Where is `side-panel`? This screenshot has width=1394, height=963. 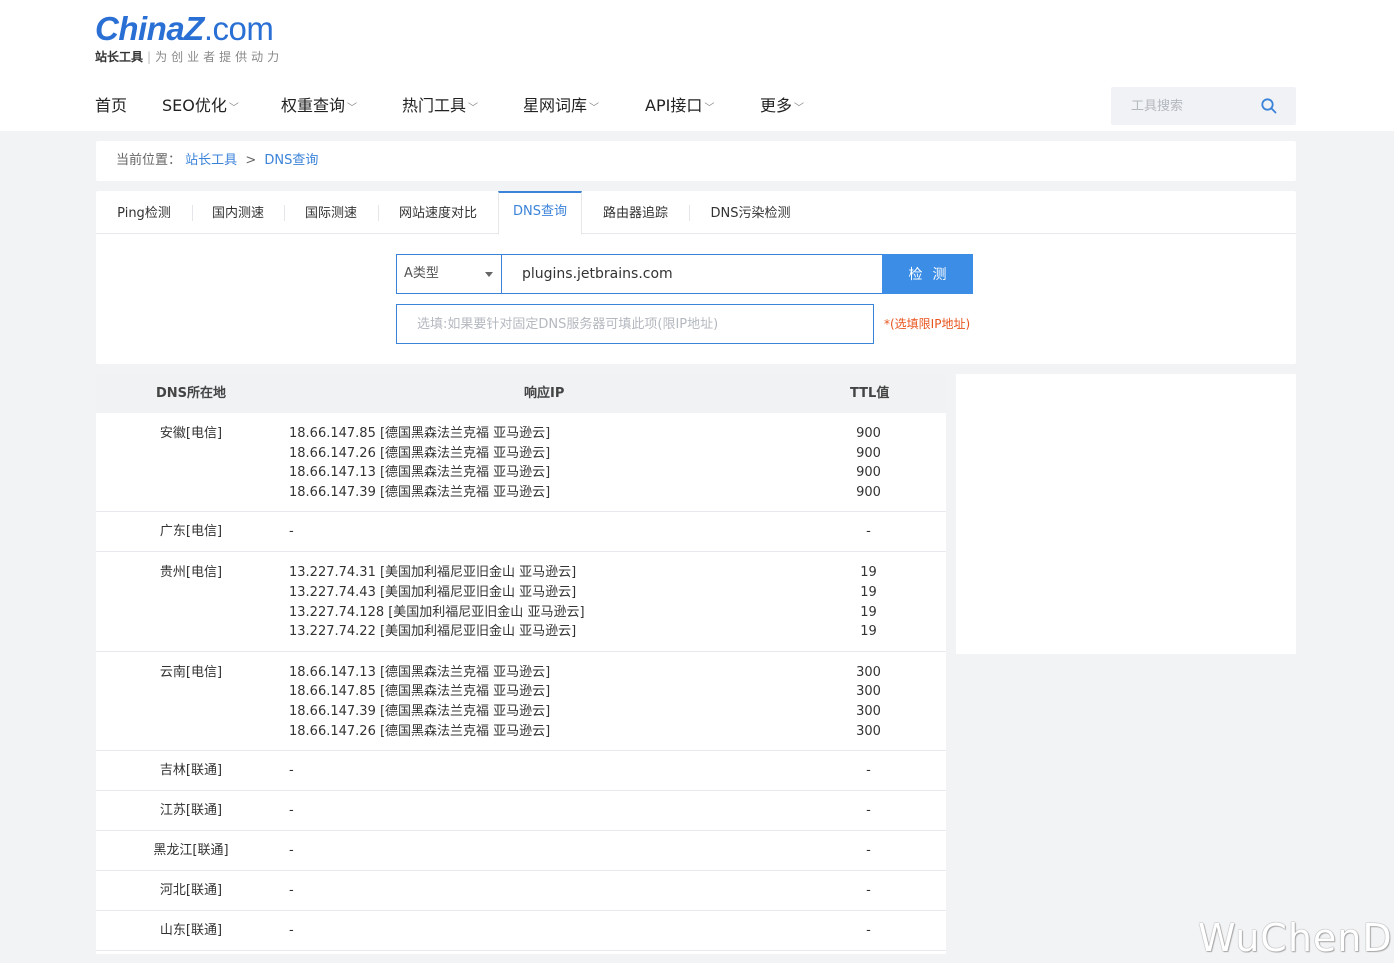 side-panel is located at coordinates (1126, 514).